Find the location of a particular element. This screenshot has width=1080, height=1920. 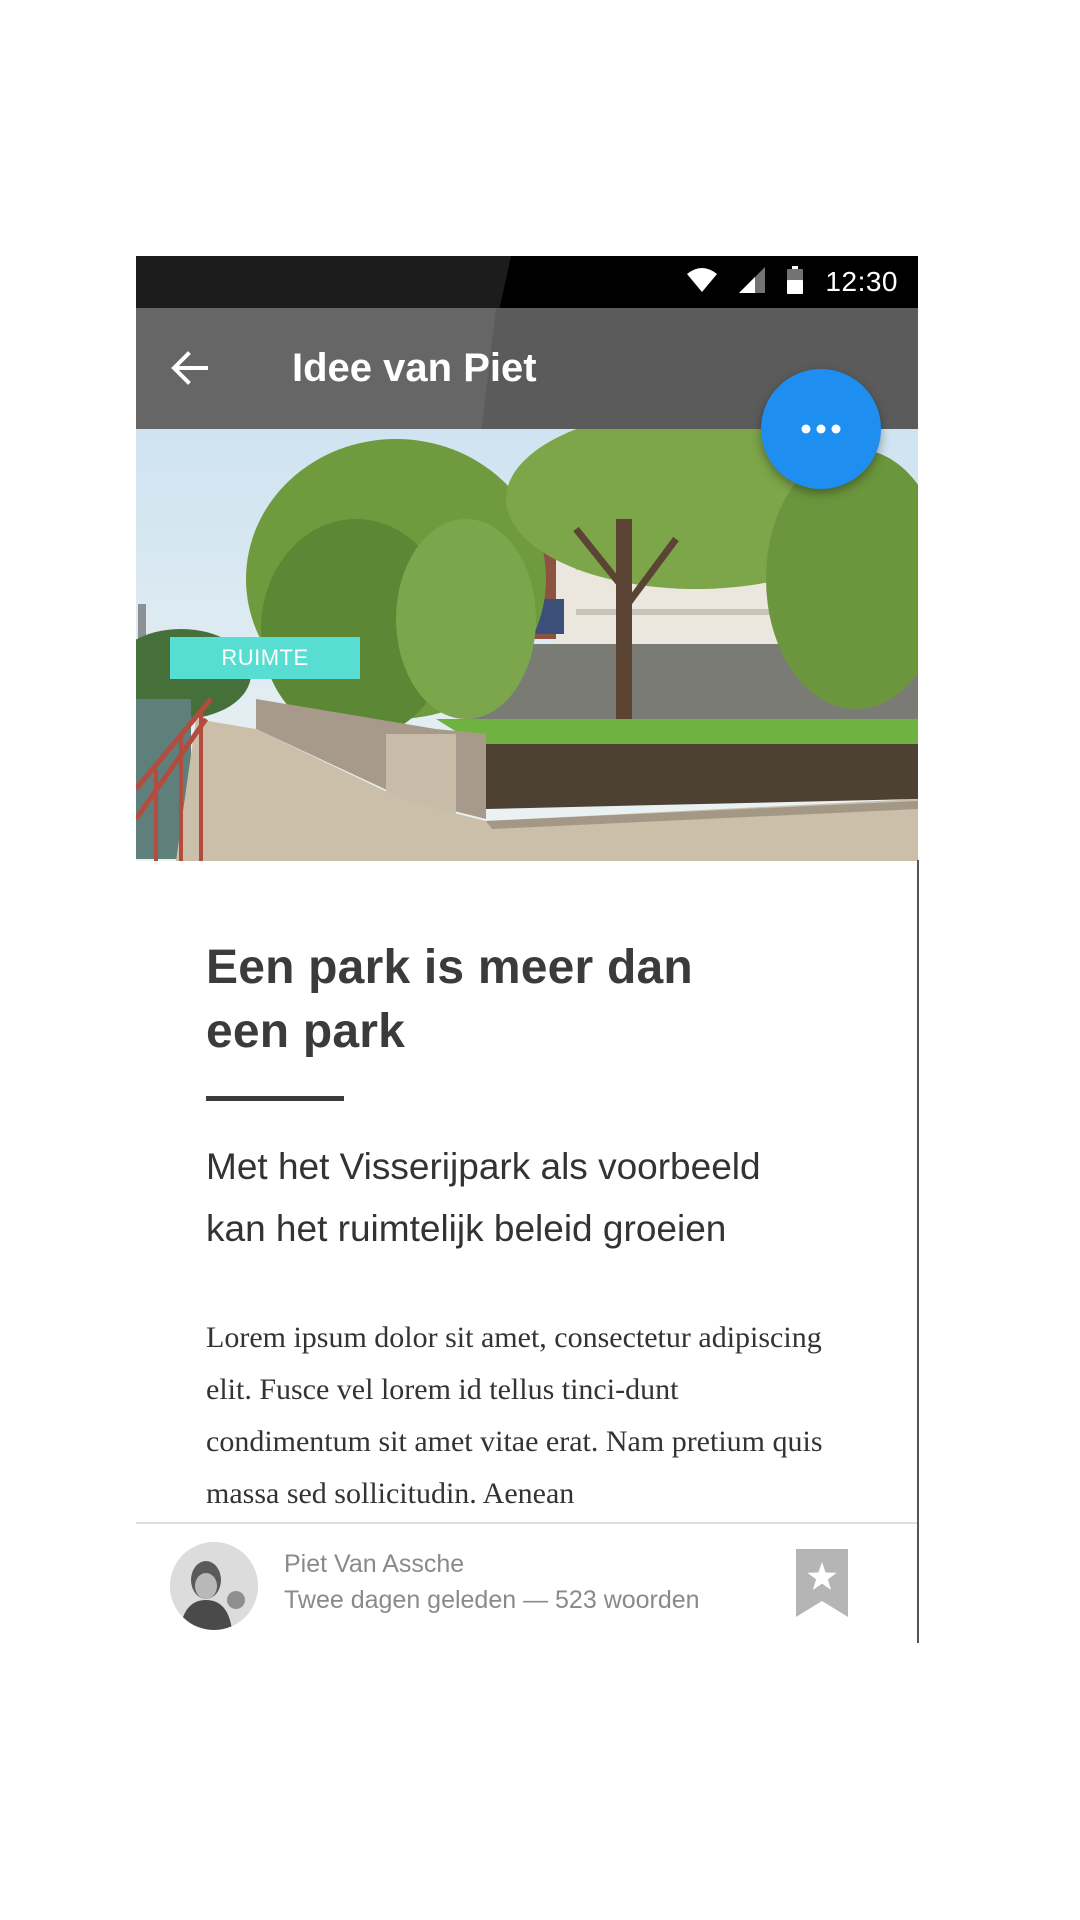

arrow-back-icon is located at coordinates (189, 368).